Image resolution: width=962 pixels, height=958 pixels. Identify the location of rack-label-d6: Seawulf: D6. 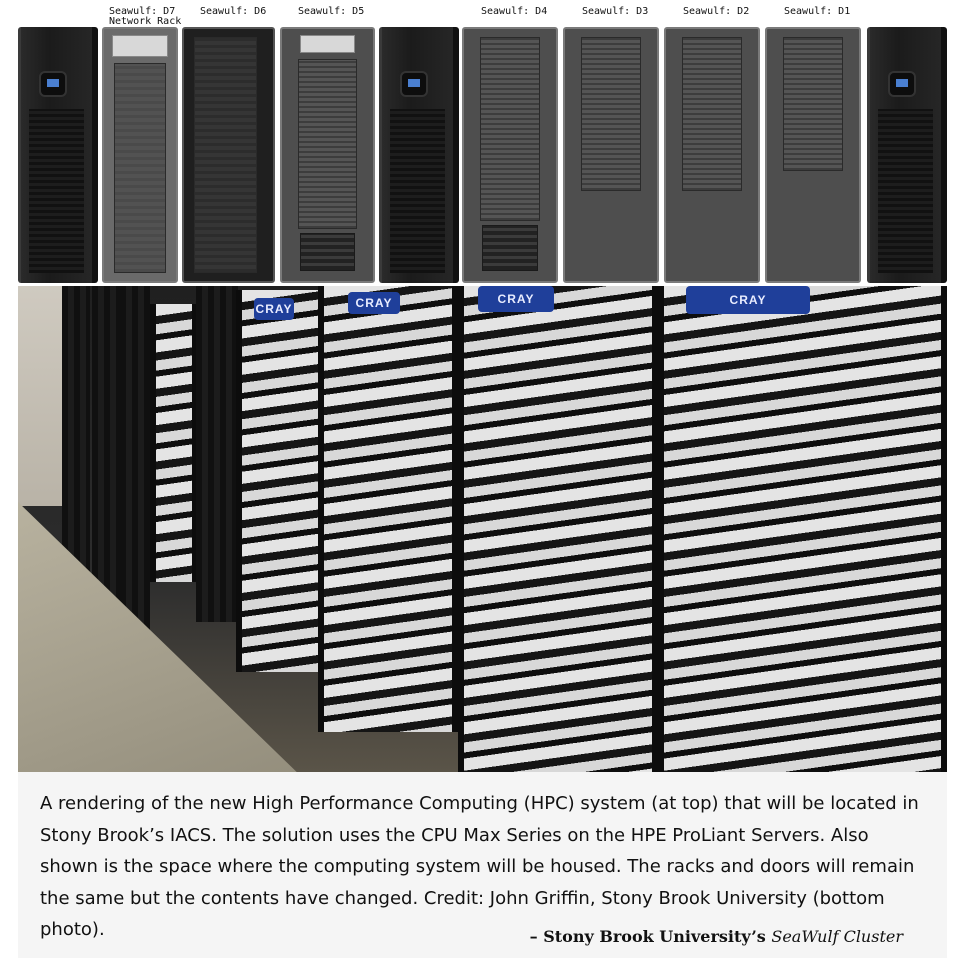
(233, 11).